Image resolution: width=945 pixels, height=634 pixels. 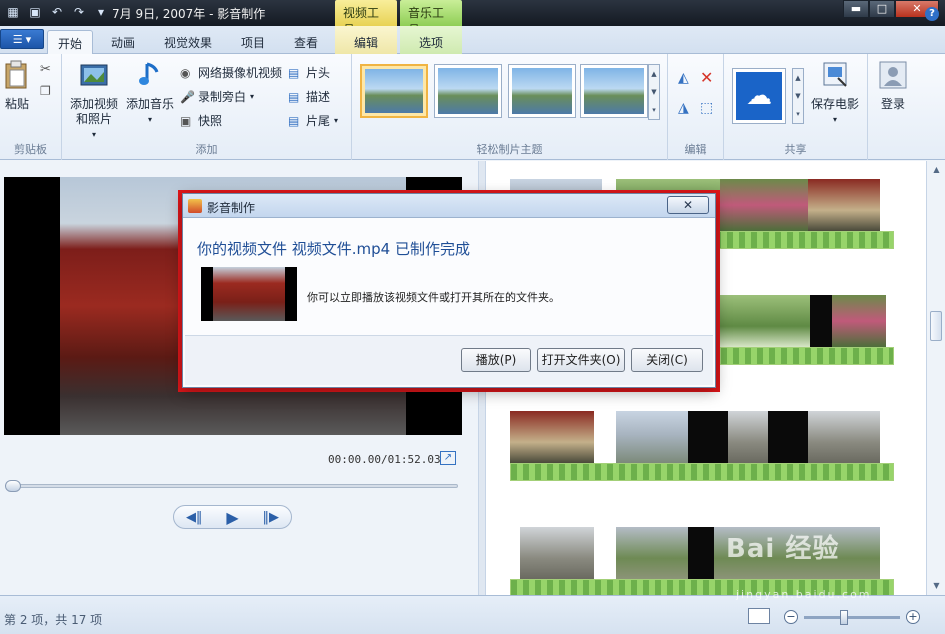 I want to click on dialog-title: 影音制作, so click(x=231, y=208).